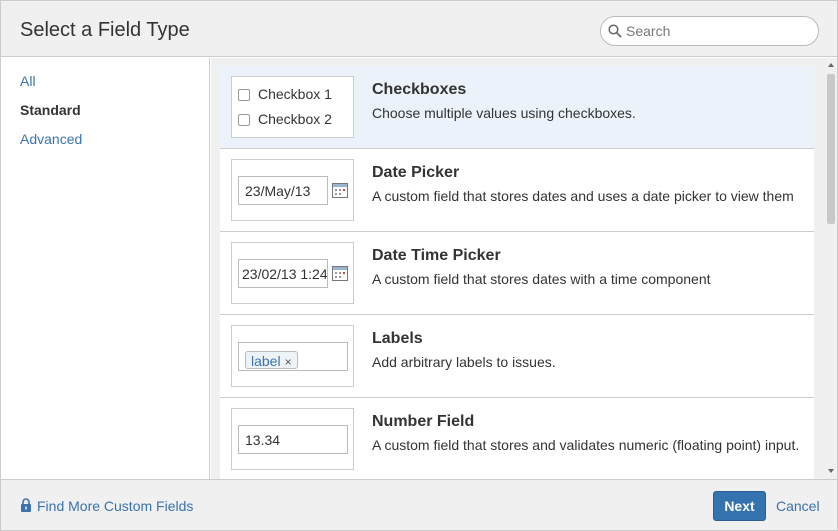 This screenshot has width=838, height=531. What do you see at coordinates (419, 504) in the screenshot?
I see `dialog-footer: Find More Custom Fields Next Cancel` at bounding box center [419, 504].